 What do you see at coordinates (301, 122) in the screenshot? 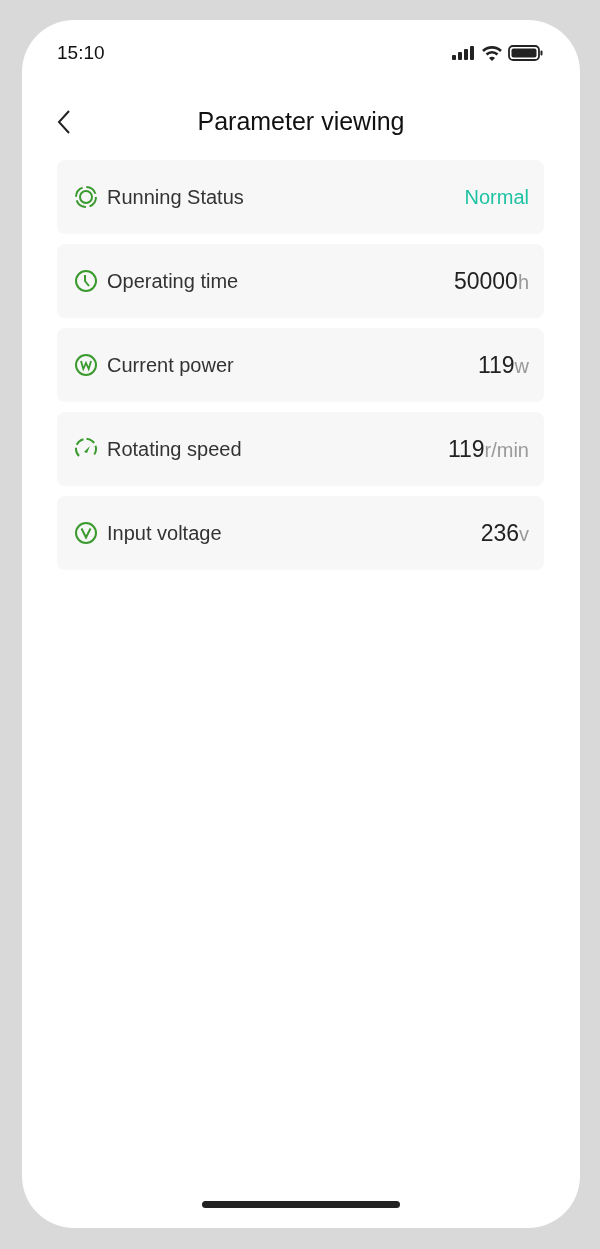
I see `page-title: Parameter viewing` at bounding box center [301, 122].